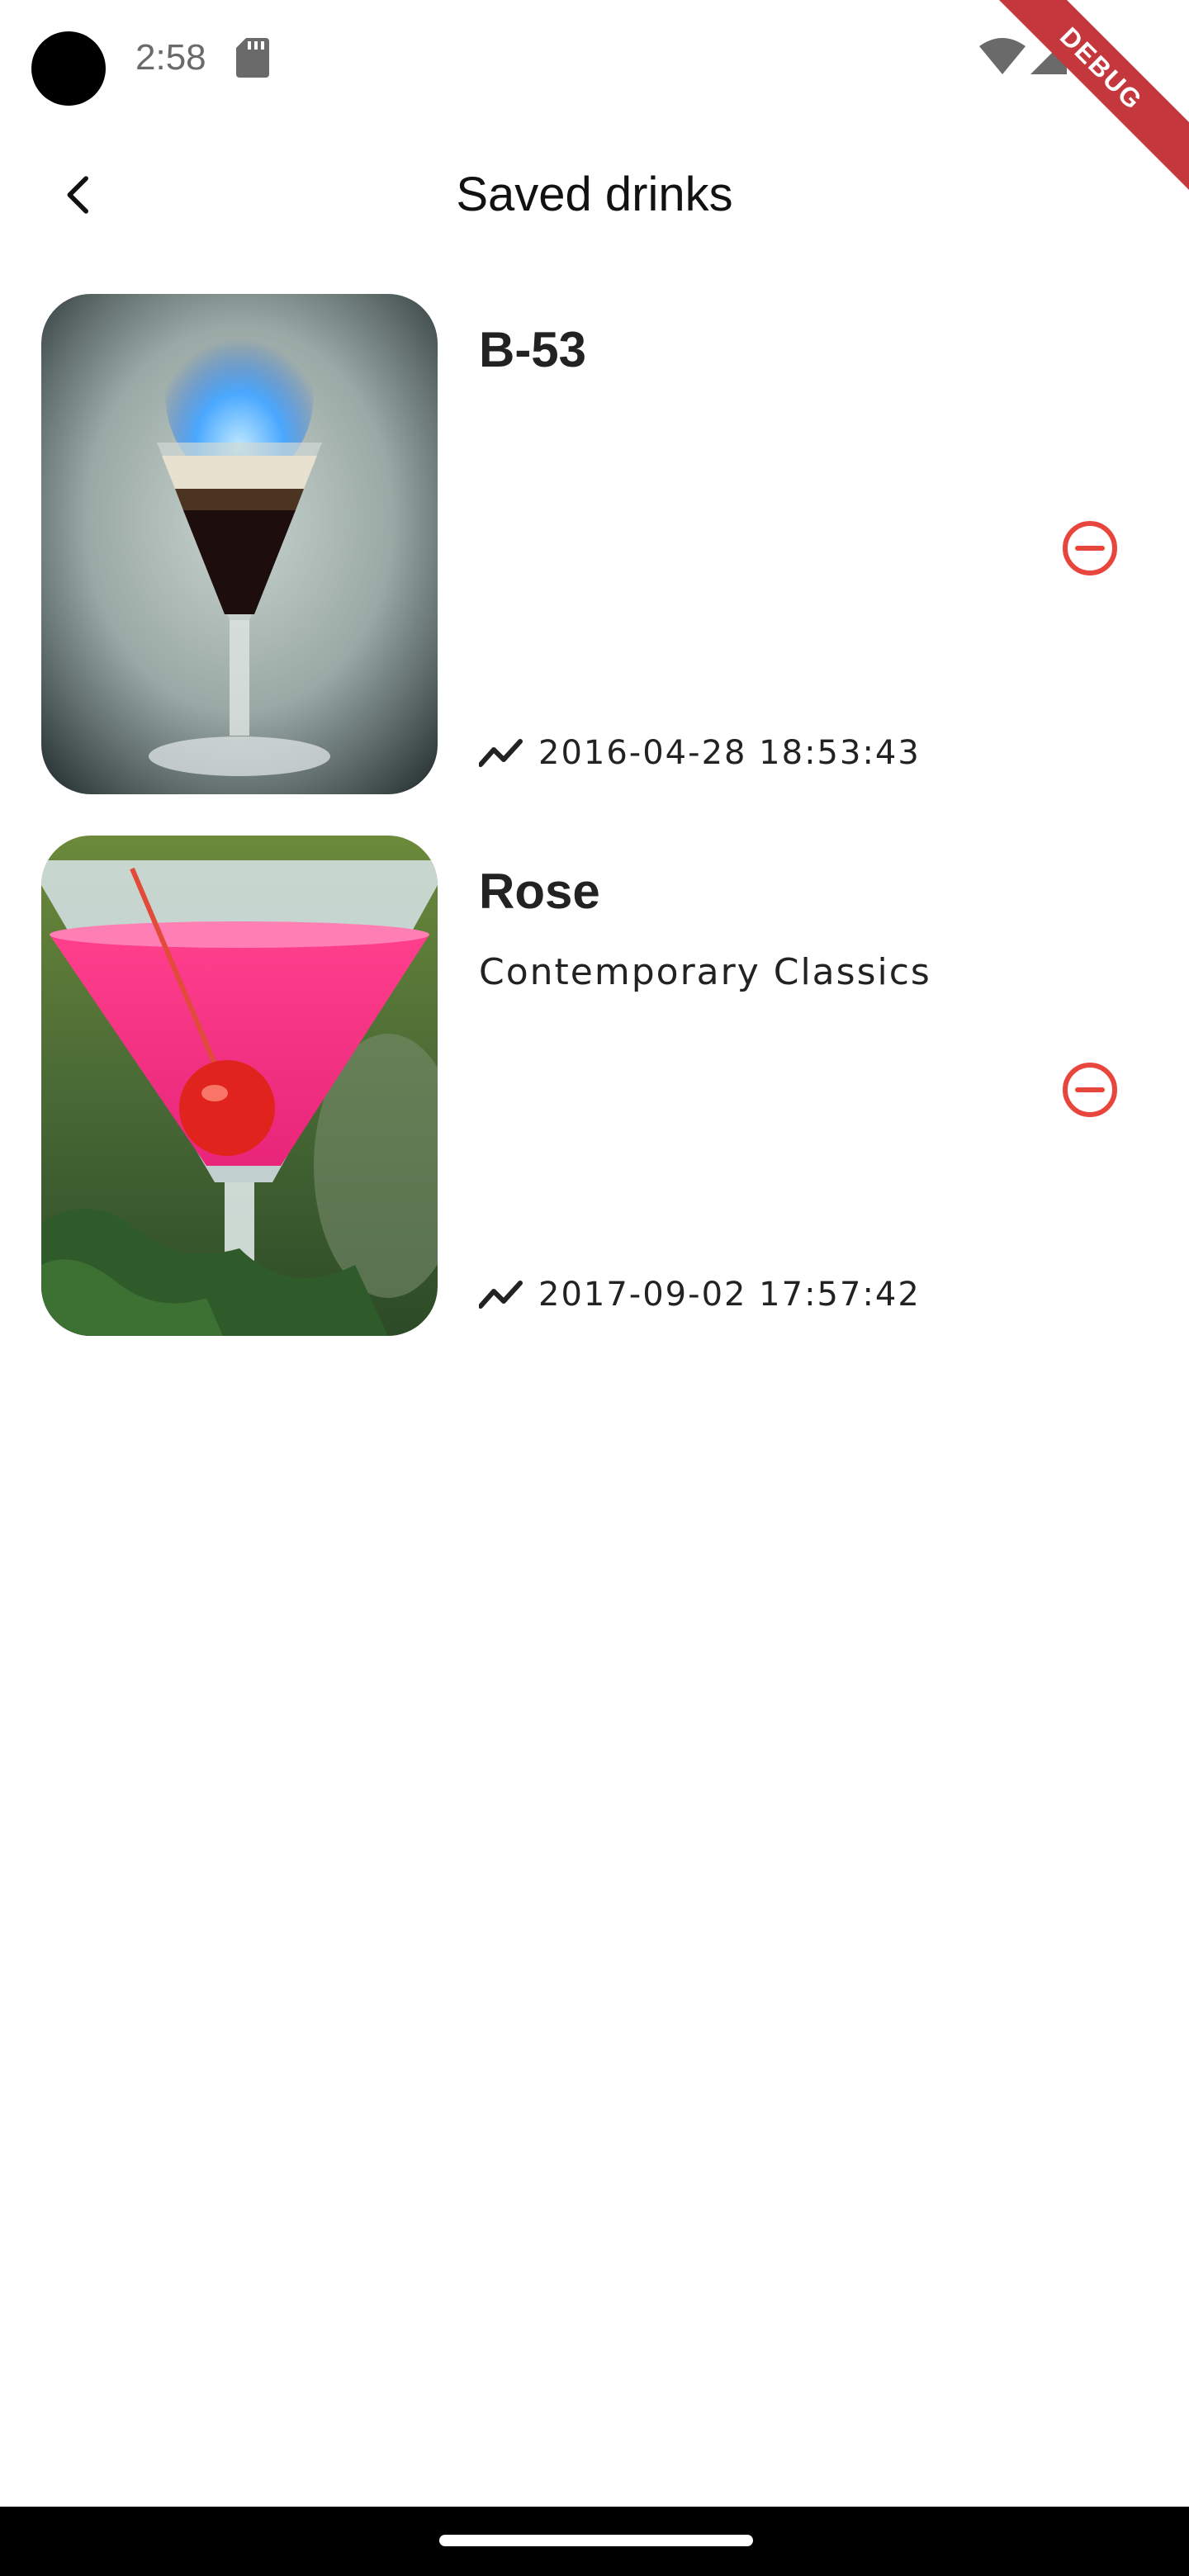 This screenshot has height=2576, width=1189. What do you see at coordinates (594, 58) in the screenshot?
I see `status-bar: 2:58` at bounding box center [594, 58].